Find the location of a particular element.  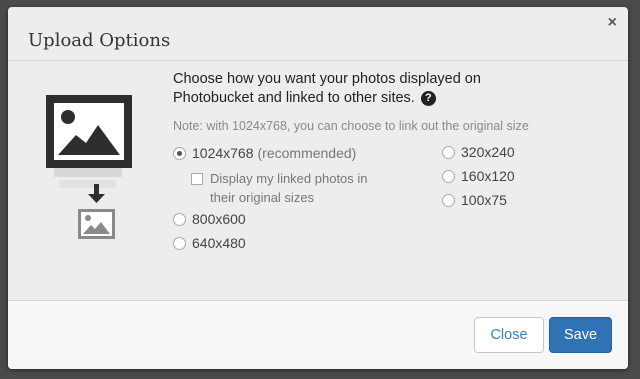

option-label: 320x240 is located at coordinates (488, 152).